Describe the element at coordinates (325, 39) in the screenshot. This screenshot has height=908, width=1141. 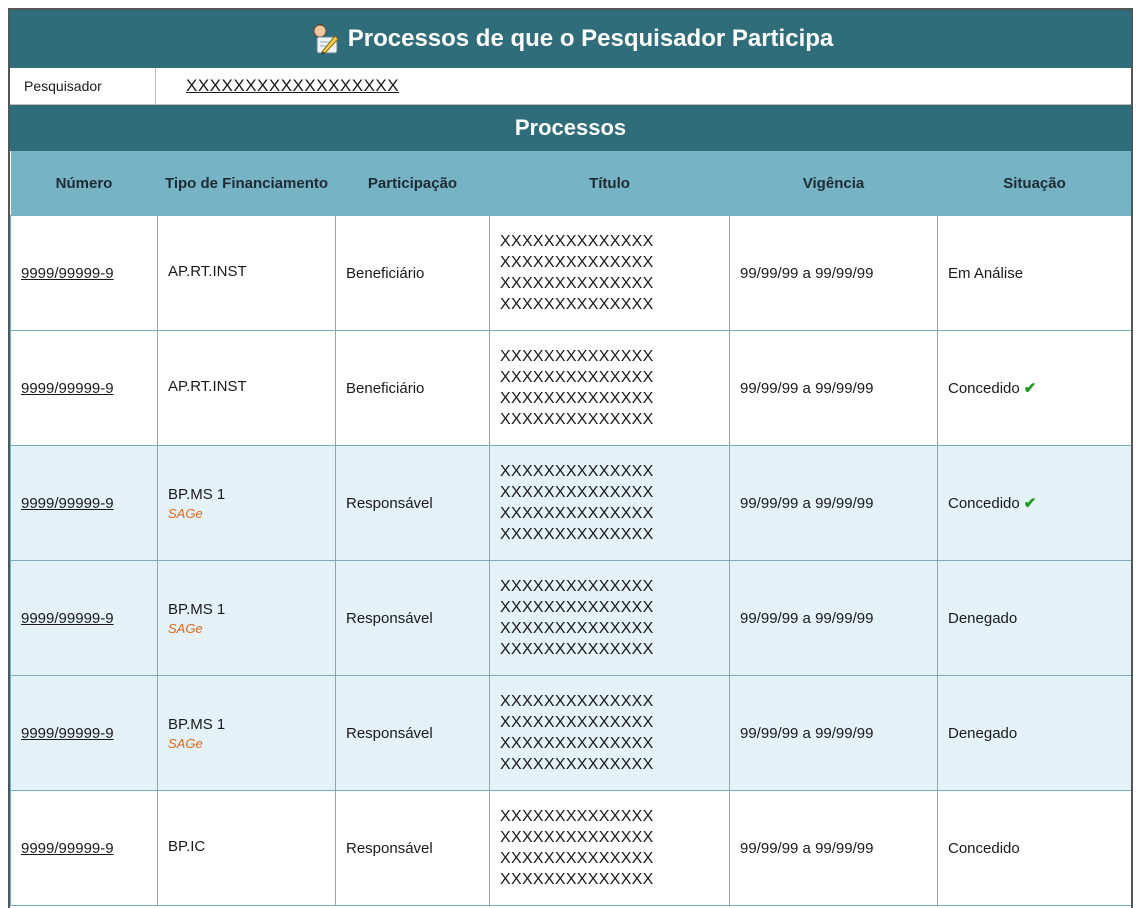
I see `researcher-edit-icon` at that location.